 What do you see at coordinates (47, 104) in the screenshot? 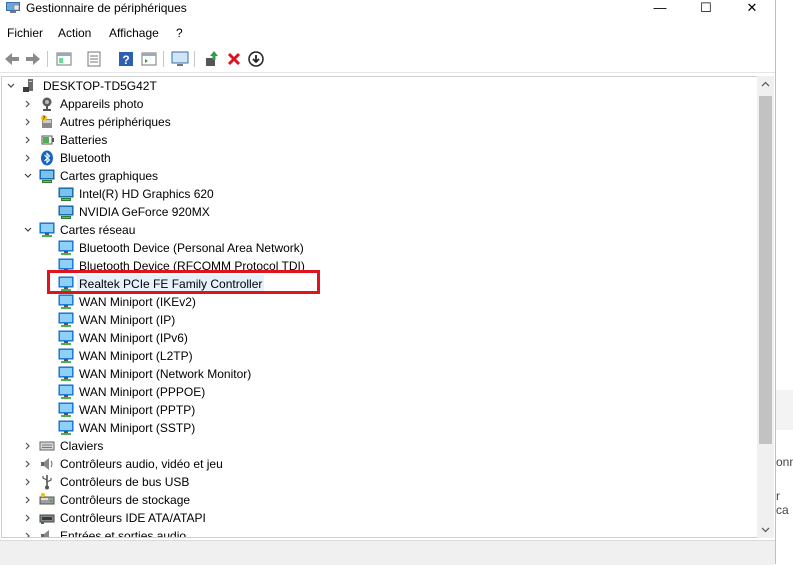
I see `camera-icon` at bounding box center [47, 104].